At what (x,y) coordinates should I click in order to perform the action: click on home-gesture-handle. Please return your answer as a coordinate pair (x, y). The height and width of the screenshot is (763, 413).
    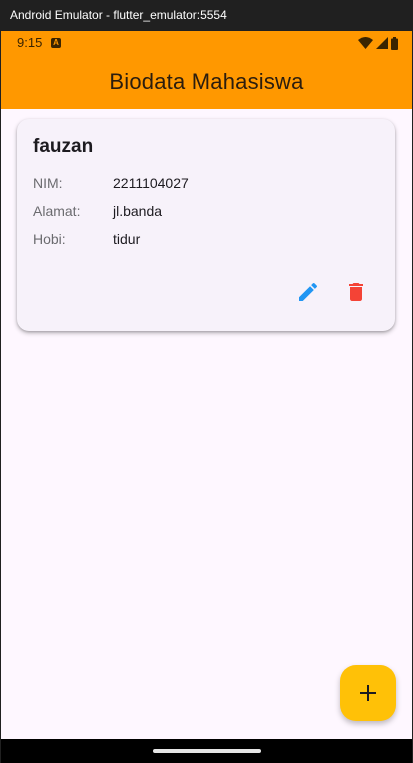
    Looking at the image, I should click on (207, 751).